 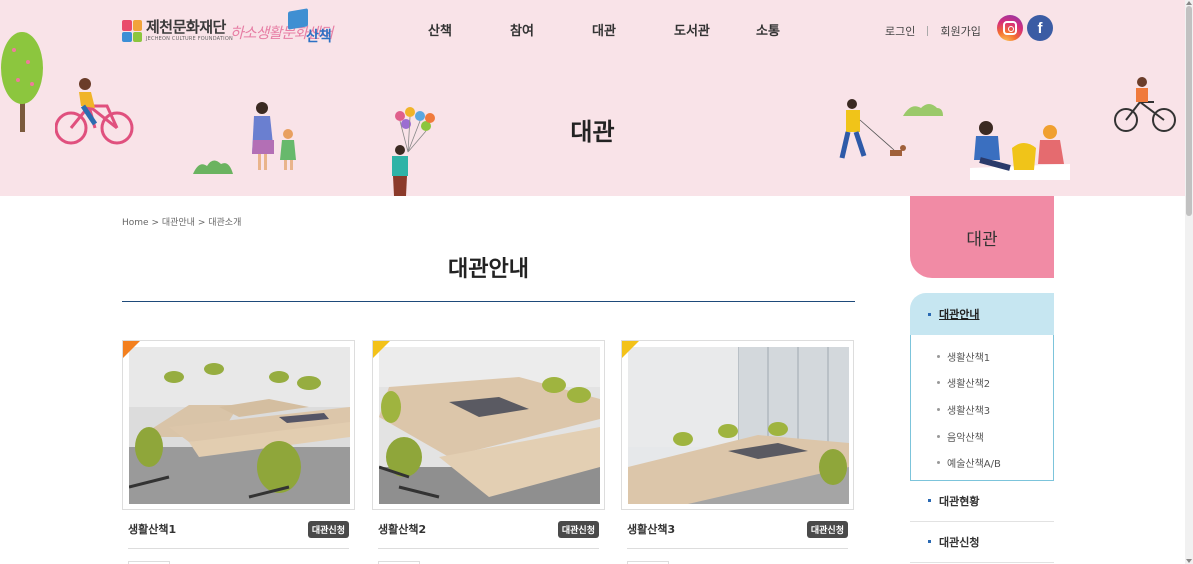 What do you see at coordinates (298, 19) in the screenshot?
I see `center-logo-cube-icon` at bounding box center [298, 19].